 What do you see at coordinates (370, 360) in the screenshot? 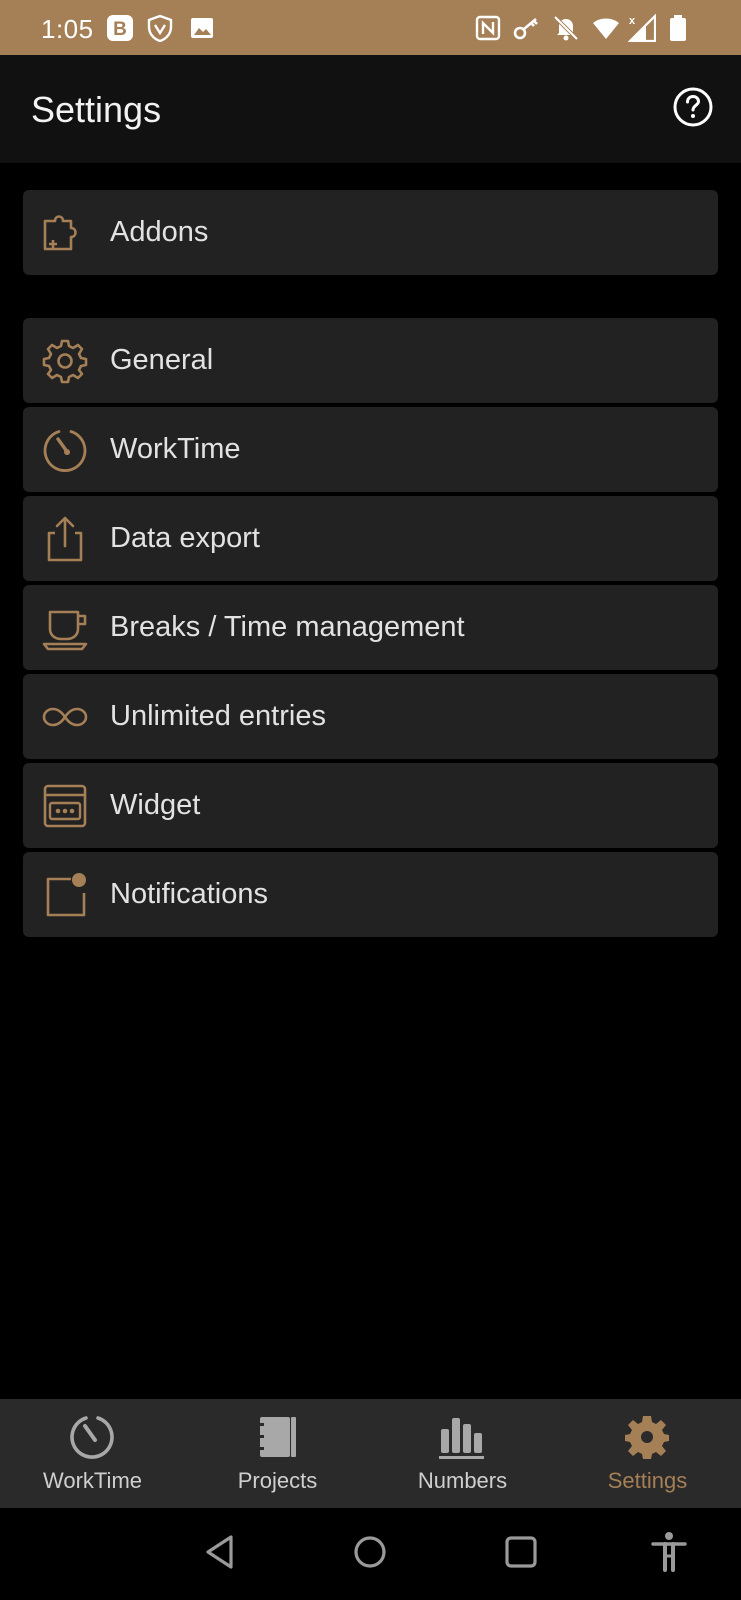
I see `settings-item-general: General` at bounding box center [370, 360].